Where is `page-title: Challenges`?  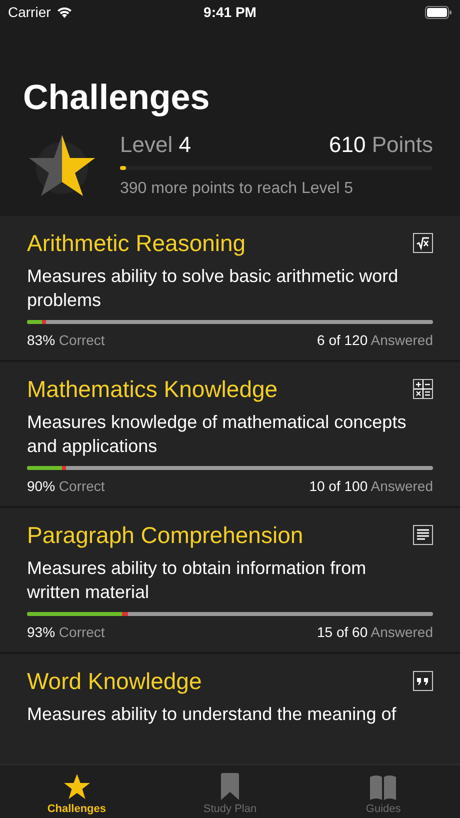
page-title: Challenges is located at coordinates (117, 98).